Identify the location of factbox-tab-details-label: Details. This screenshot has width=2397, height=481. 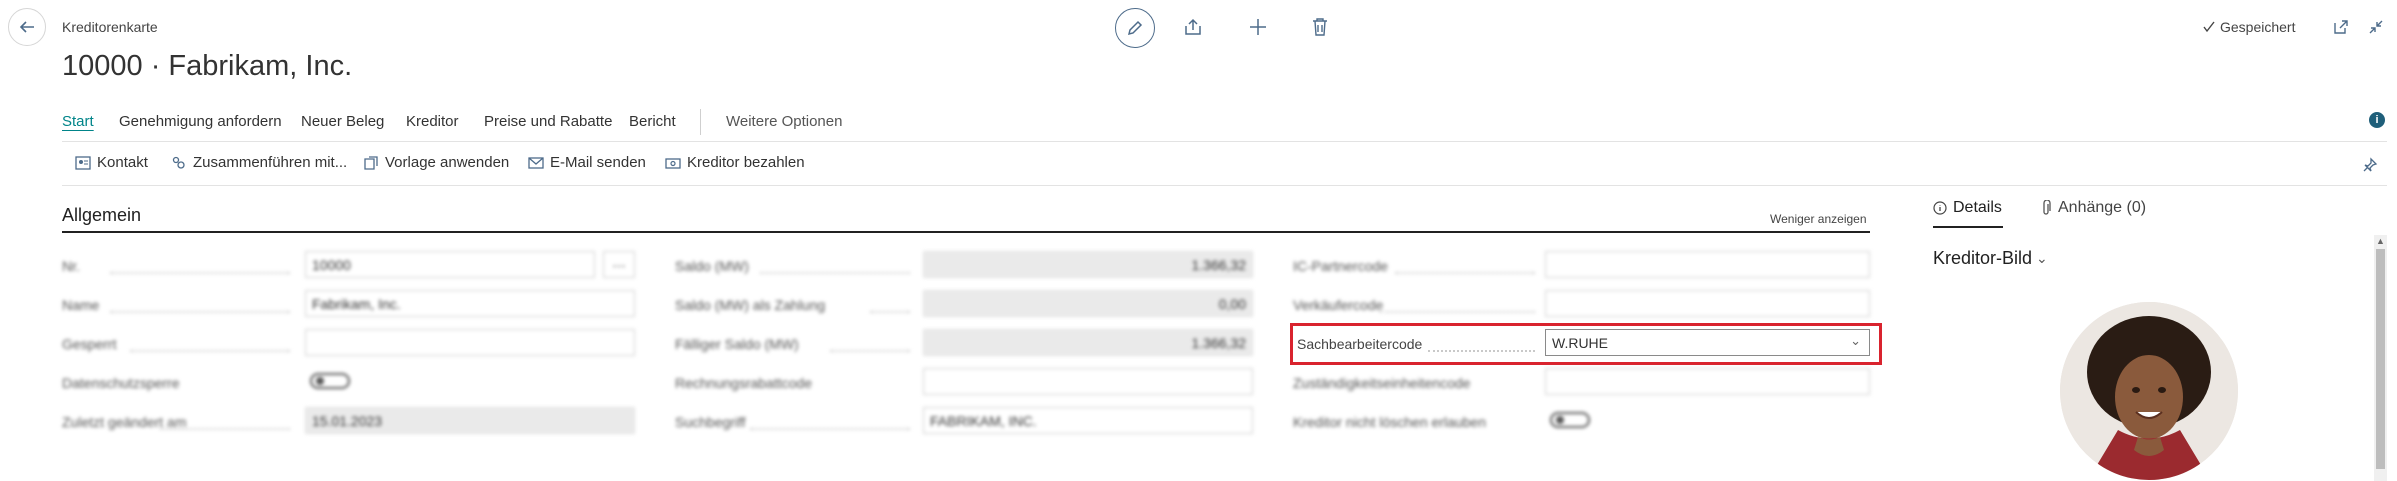
(1977, 207).